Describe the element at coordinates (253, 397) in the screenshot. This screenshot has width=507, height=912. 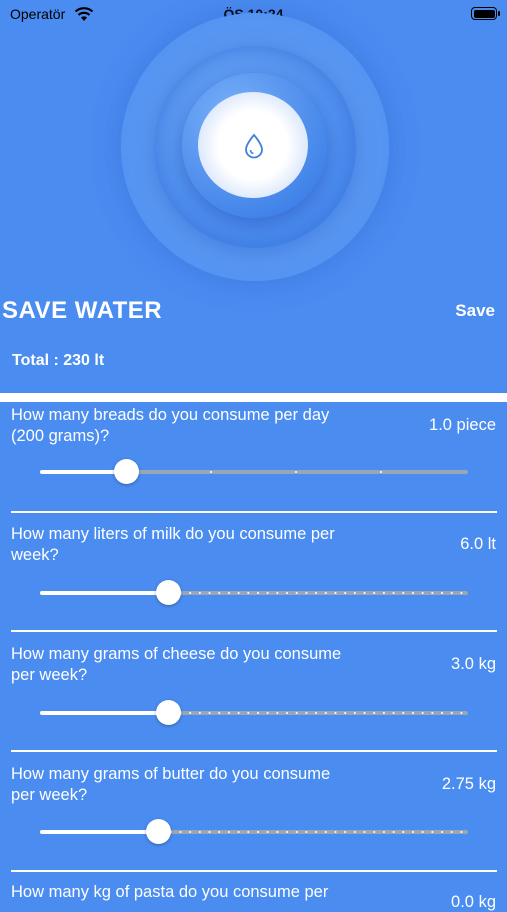
I see `divider` at that location.